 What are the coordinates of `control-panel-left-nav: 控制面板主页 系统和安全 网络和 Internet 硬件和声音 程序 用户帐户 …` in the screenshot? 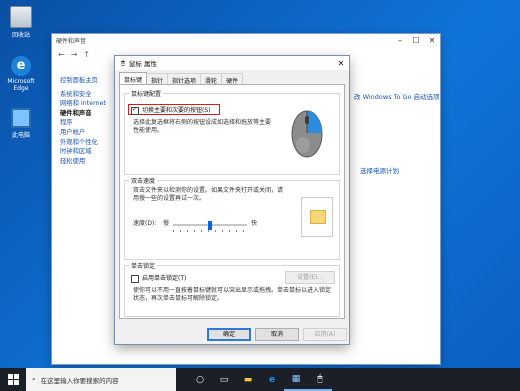 It's located at (89, 121).